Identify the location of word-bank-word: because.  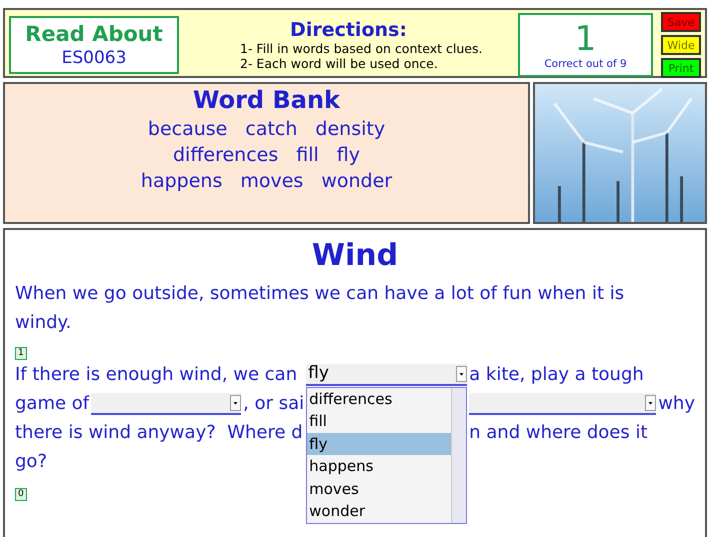
(188, 129).